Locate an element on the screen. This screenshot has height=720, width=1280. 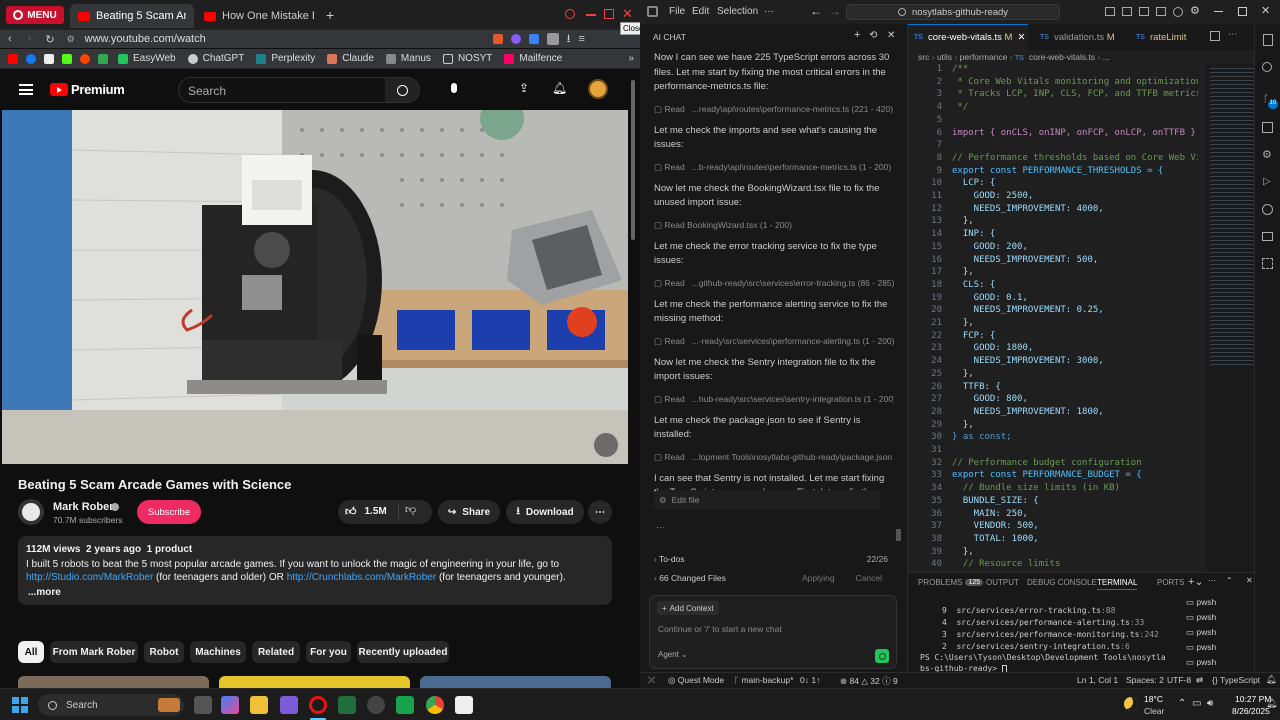
forward-icon: › is located at coordinates (30, 39).